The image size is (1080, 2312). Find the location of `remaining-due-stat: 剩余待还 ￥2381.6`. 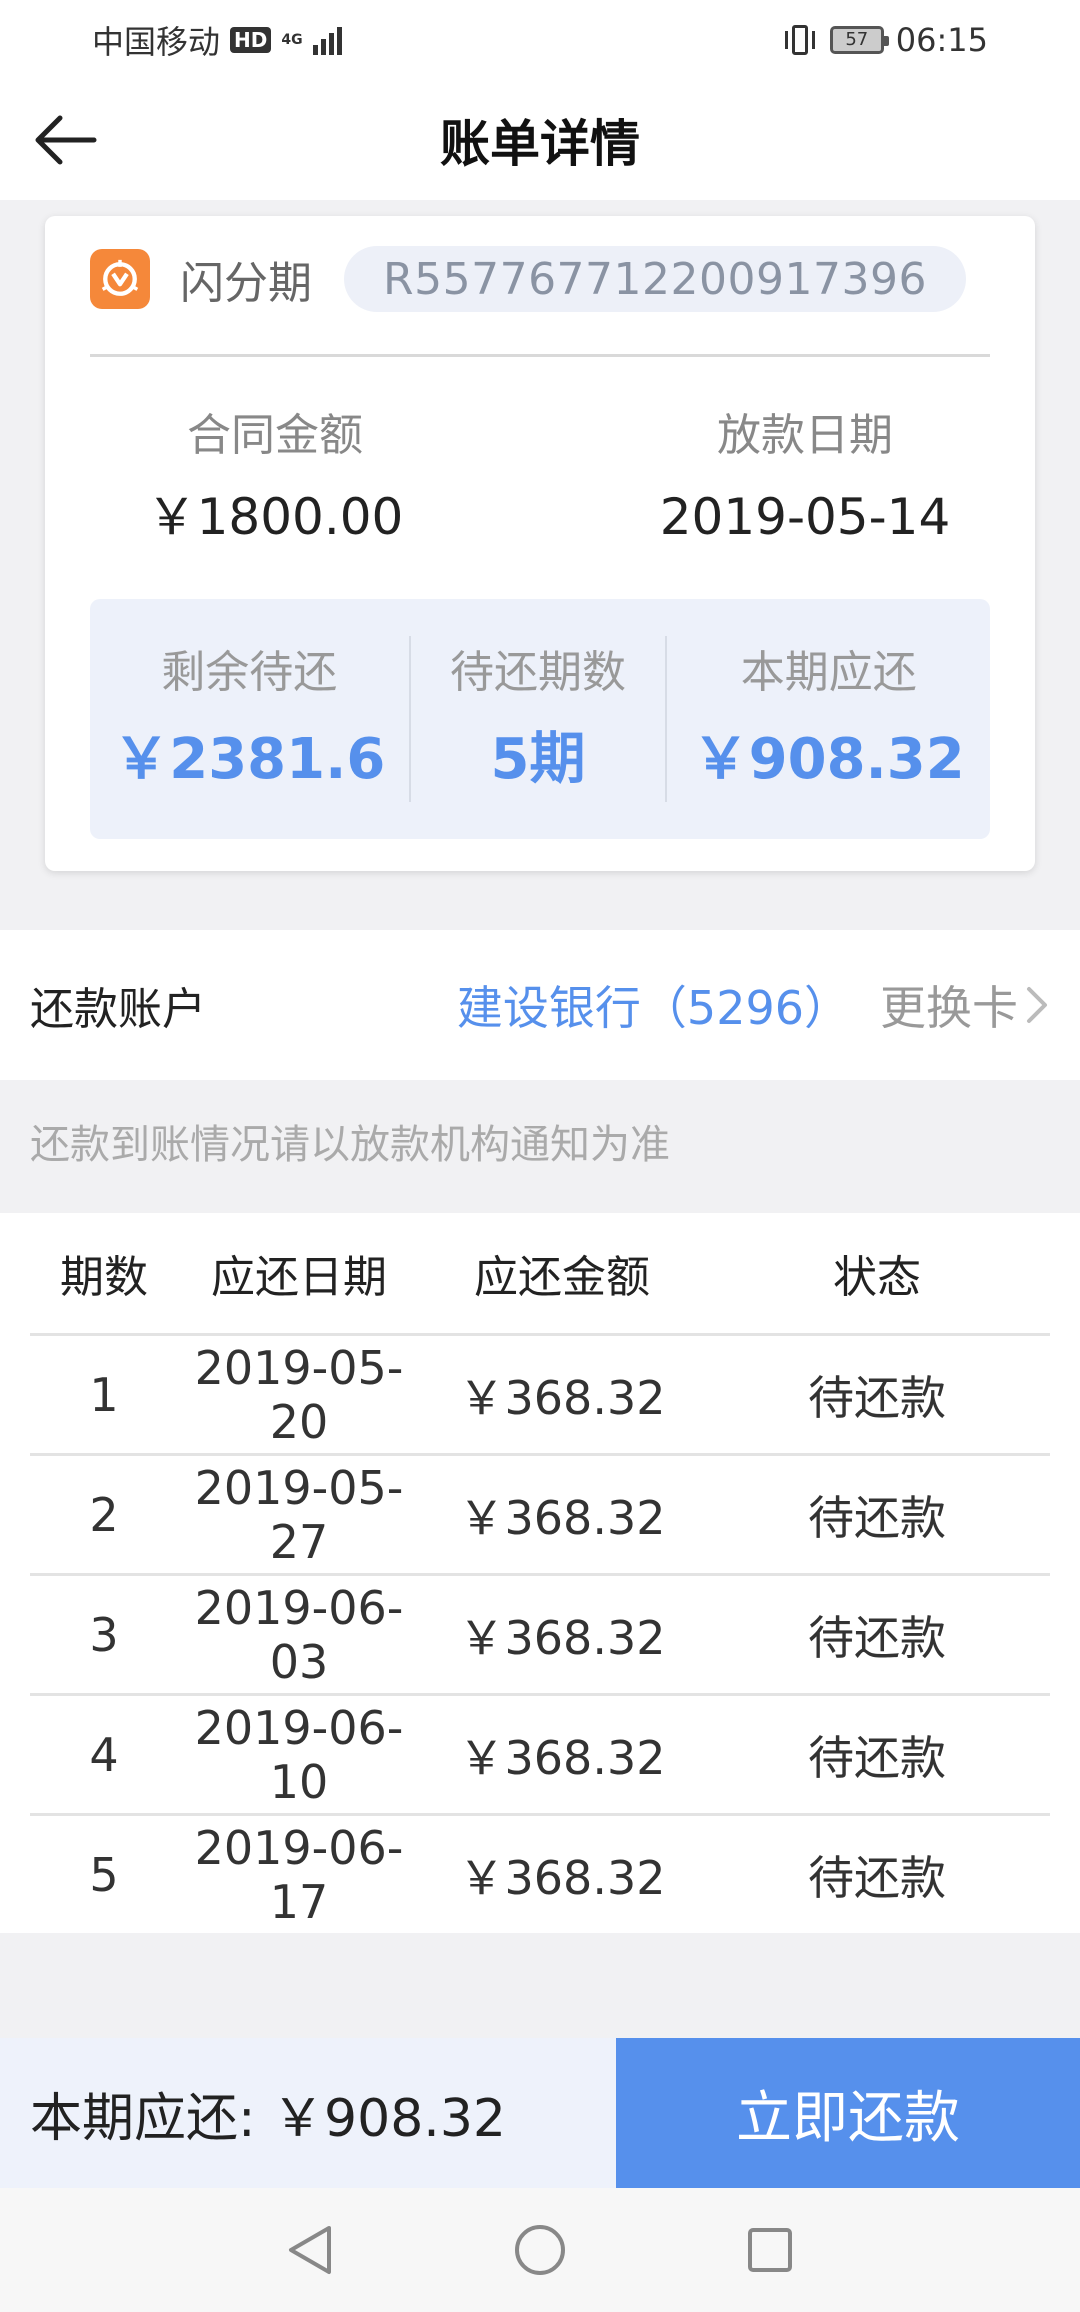

remaining-due-stat: 剩余待还 ￥2381.6 is located at coordinates (249, 719).